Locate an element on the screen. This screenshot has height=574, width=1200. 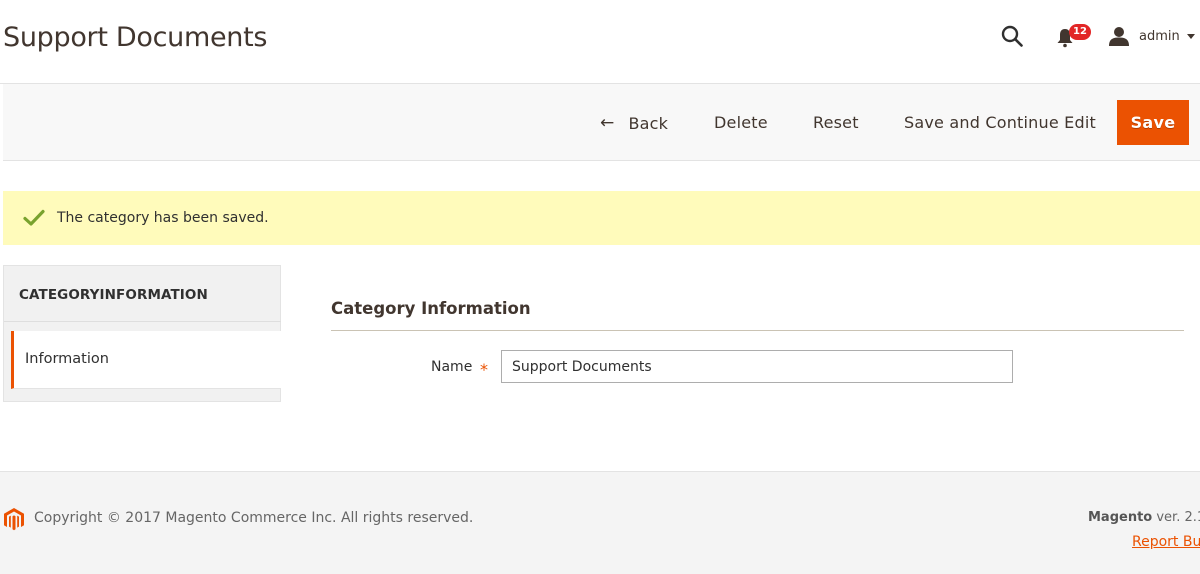
arrow-left-icon: ← is located at coordinates (607, 123).